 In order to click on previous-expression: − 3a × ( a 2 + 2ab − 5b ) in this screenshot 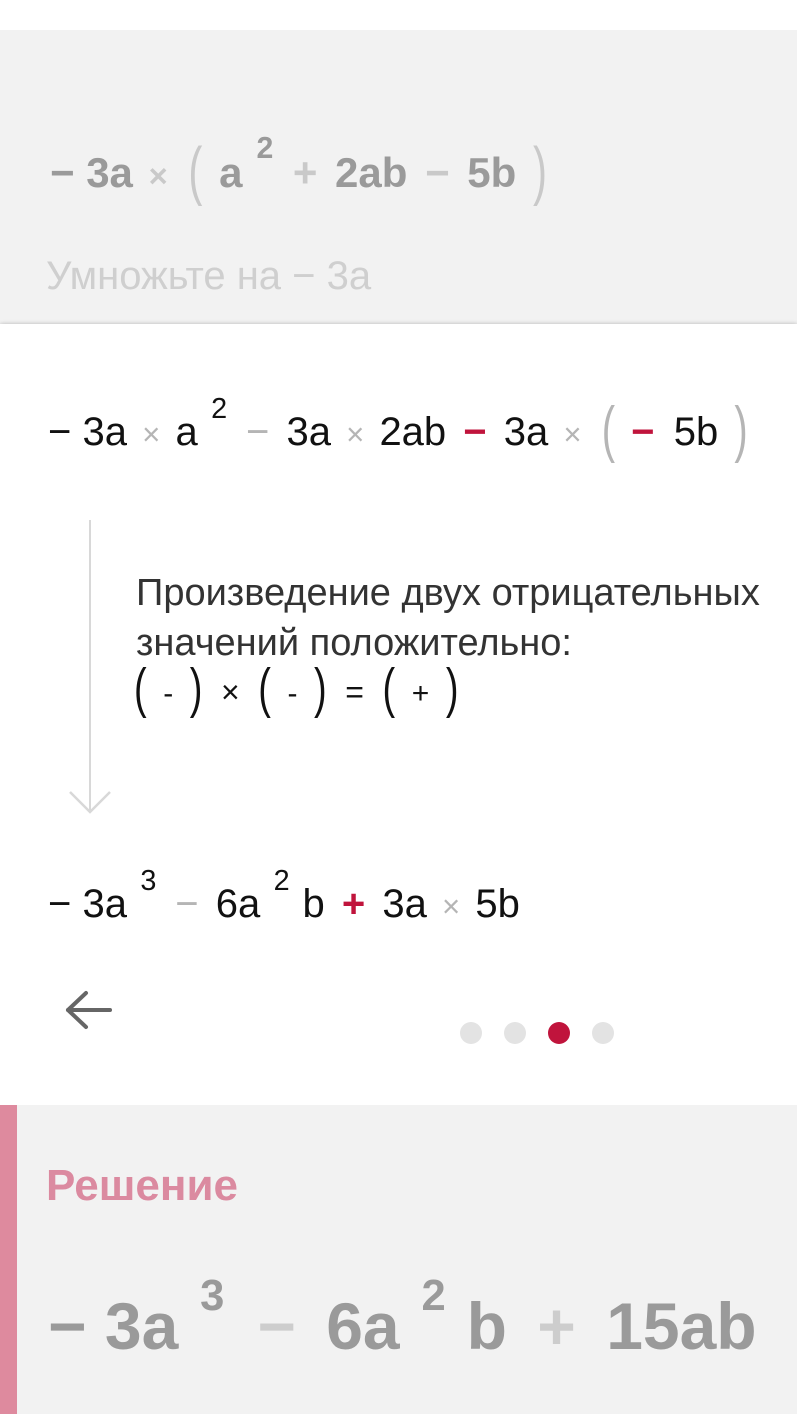, I will do `click(298, 169)`.